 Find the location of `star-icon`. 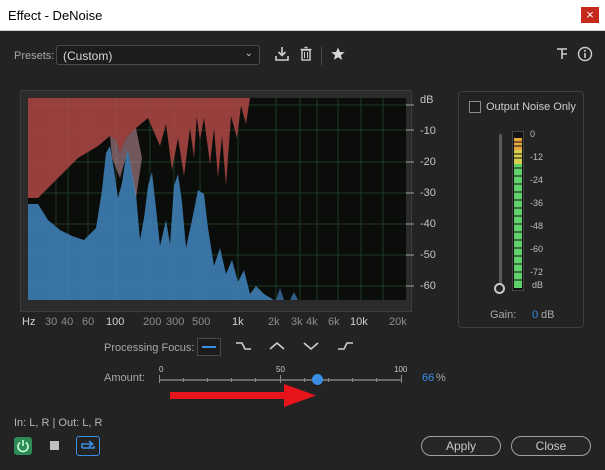

star-icon is located at coordinates (338, 55).